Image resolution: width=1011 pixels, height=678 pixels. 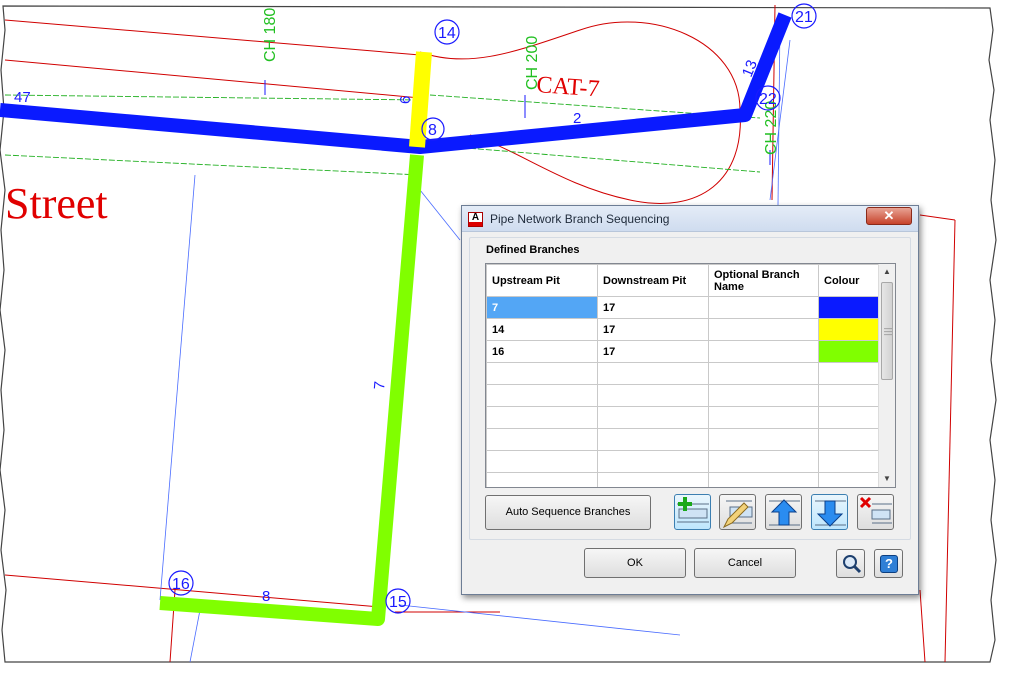 I want to click on move-down-button, so click(x=829, y=512).